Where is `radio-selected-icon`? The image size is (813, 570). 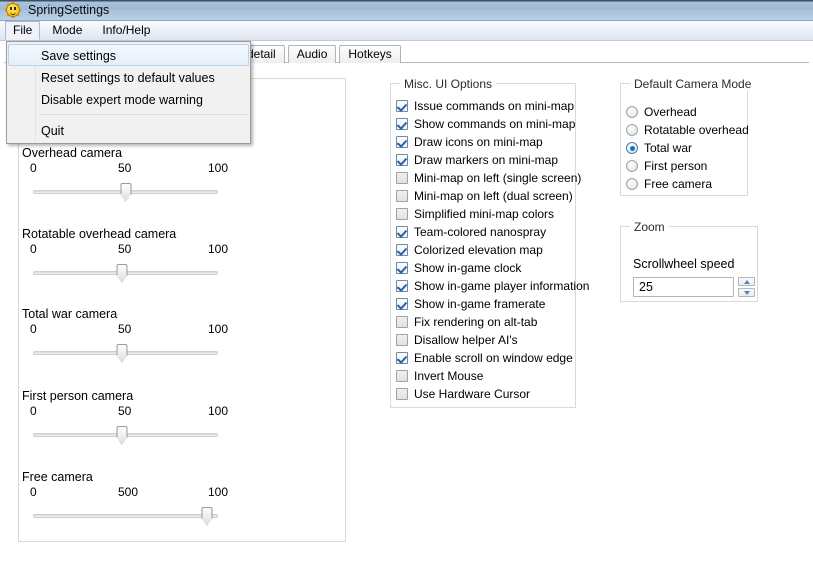 radio-selected-icon is located at coordinates (632, 148).